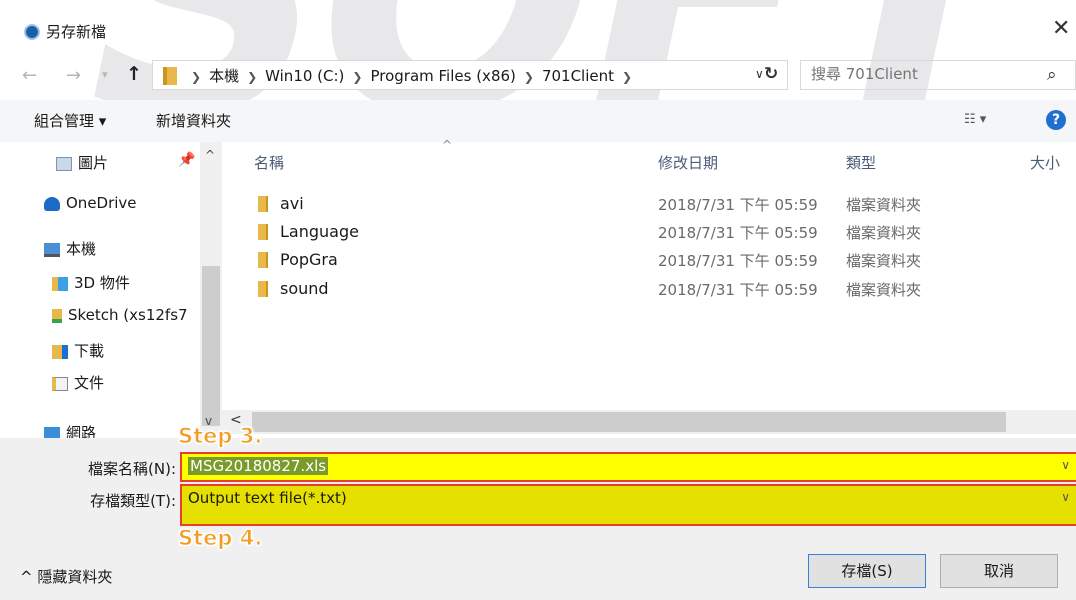  Describe the element at coordinates (224, 75) in the screenshot. I see `breadcrumb-item: 本機` at that location.